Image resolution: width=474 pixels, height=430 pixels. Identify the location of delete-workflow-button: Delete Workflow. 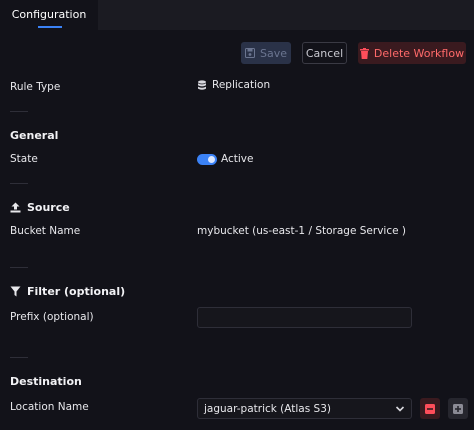
(412, 53).